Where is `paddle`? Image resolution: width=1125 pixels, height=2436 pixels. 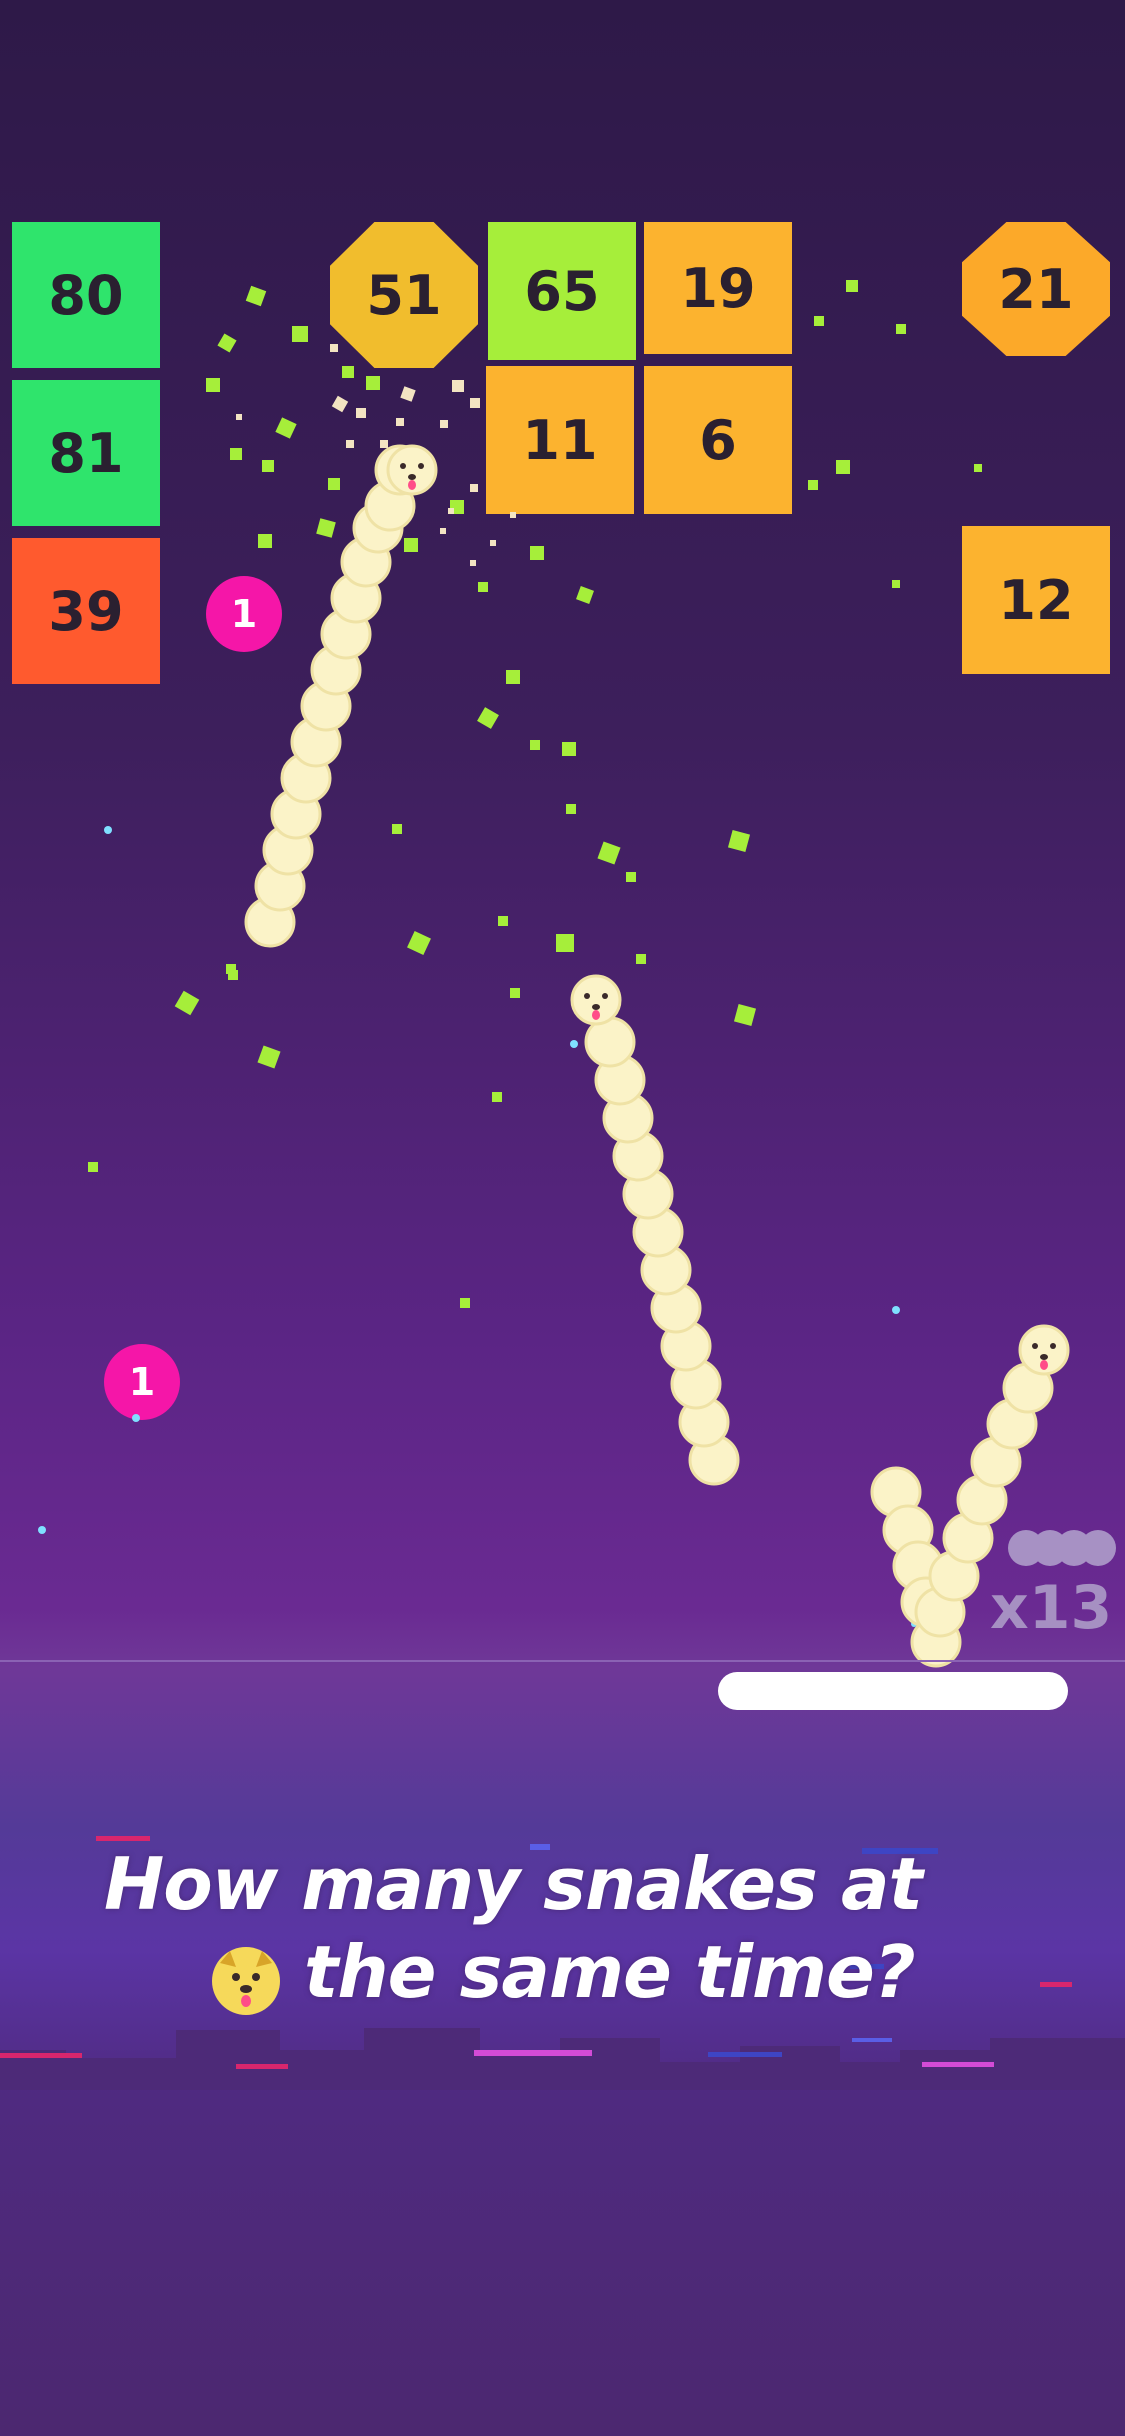
paddle is located at coordinates (893, 1691).